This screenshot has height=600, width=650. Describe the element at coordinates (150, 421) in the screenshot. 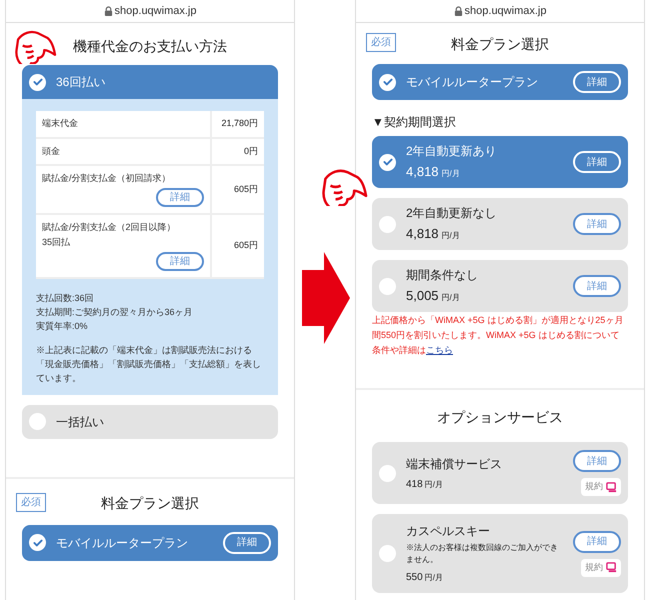

I see `payment-option: 一括払い` at that location.